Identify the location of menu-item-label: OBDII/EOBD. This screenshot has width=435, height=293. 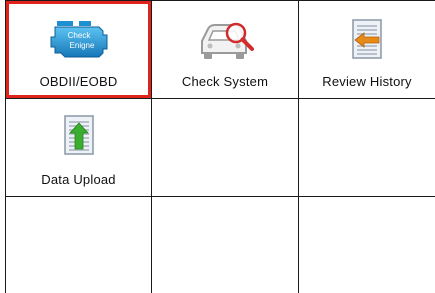
(78, 81).